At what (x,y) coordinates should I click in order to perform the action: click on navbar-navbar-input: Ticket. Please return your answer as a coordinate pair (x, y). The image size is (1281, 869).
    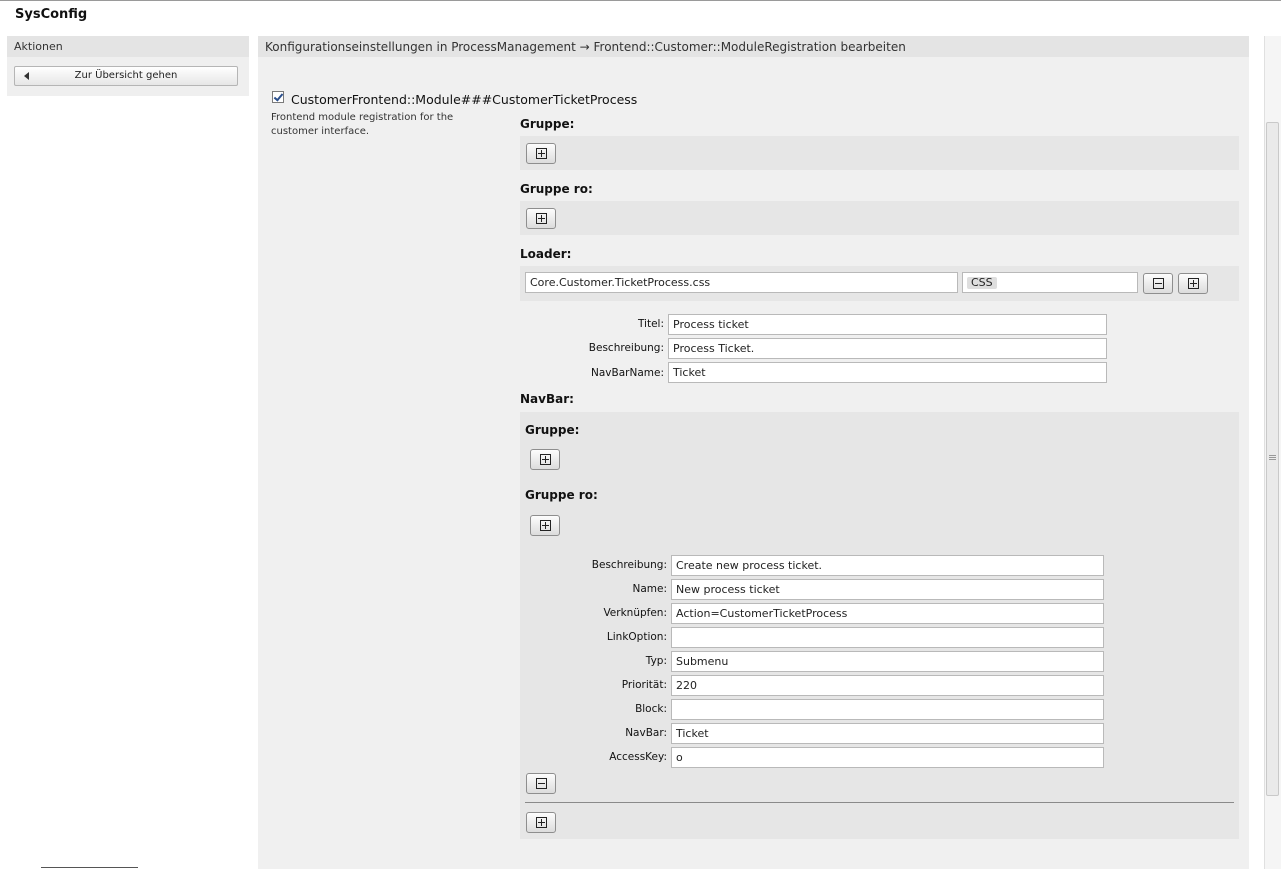
    Looking at the image, I should click on (887, 733).